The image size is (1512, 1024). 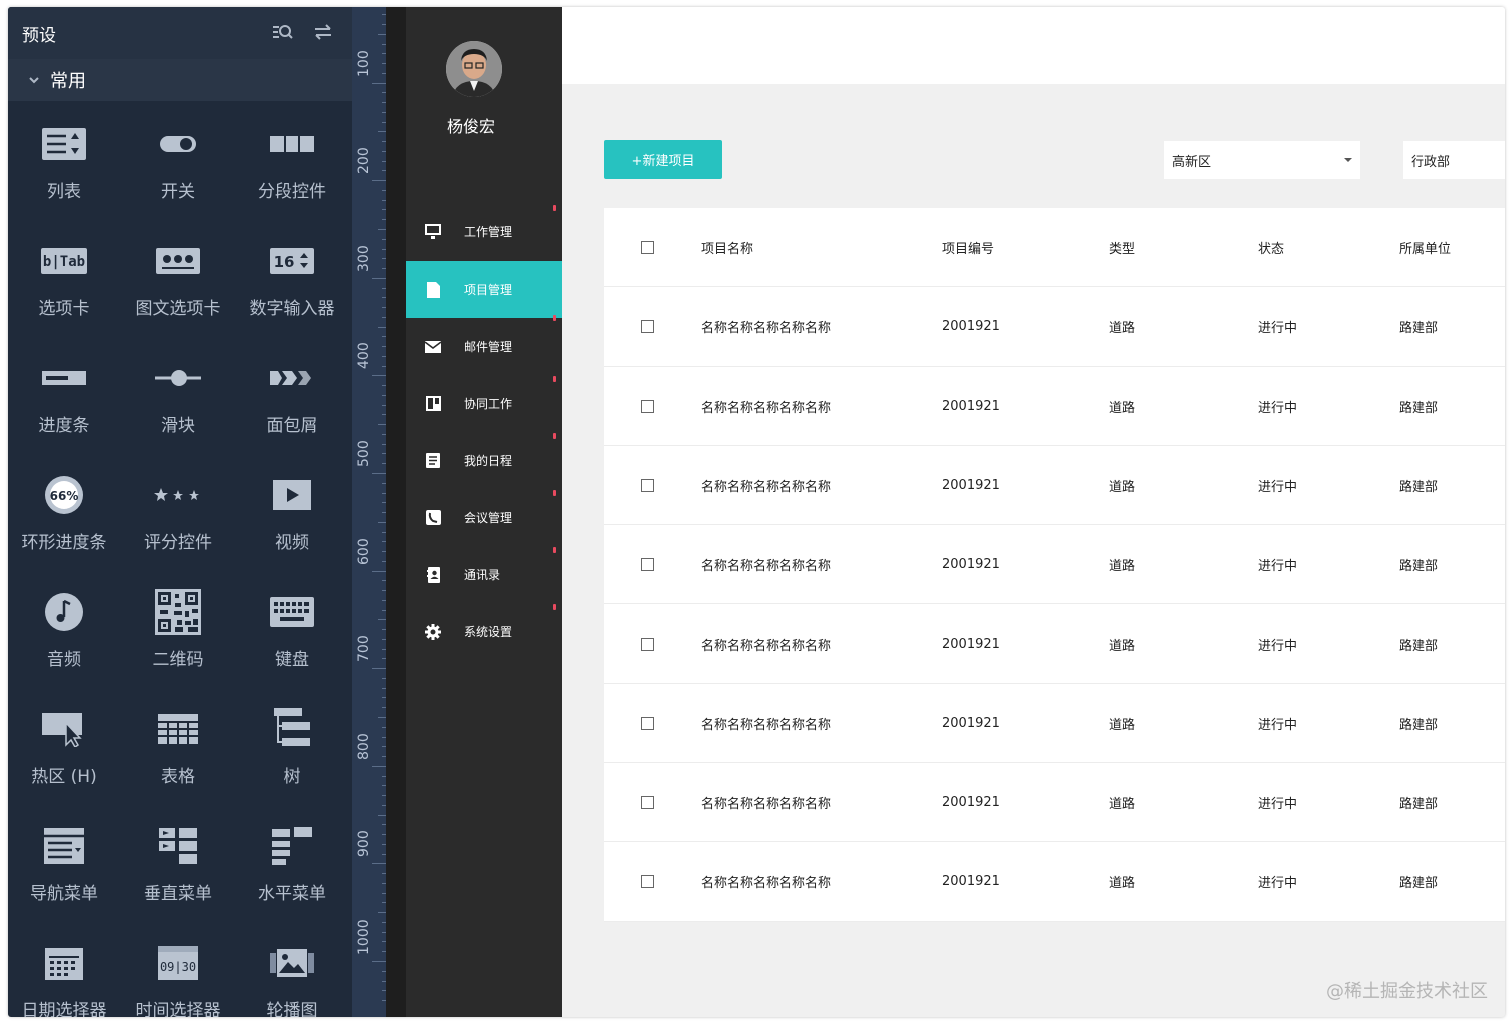 What do you see at coordinates (647, 247) in the screenshot?
I see `select-all-checkbox` at bounding box center [647, 247].